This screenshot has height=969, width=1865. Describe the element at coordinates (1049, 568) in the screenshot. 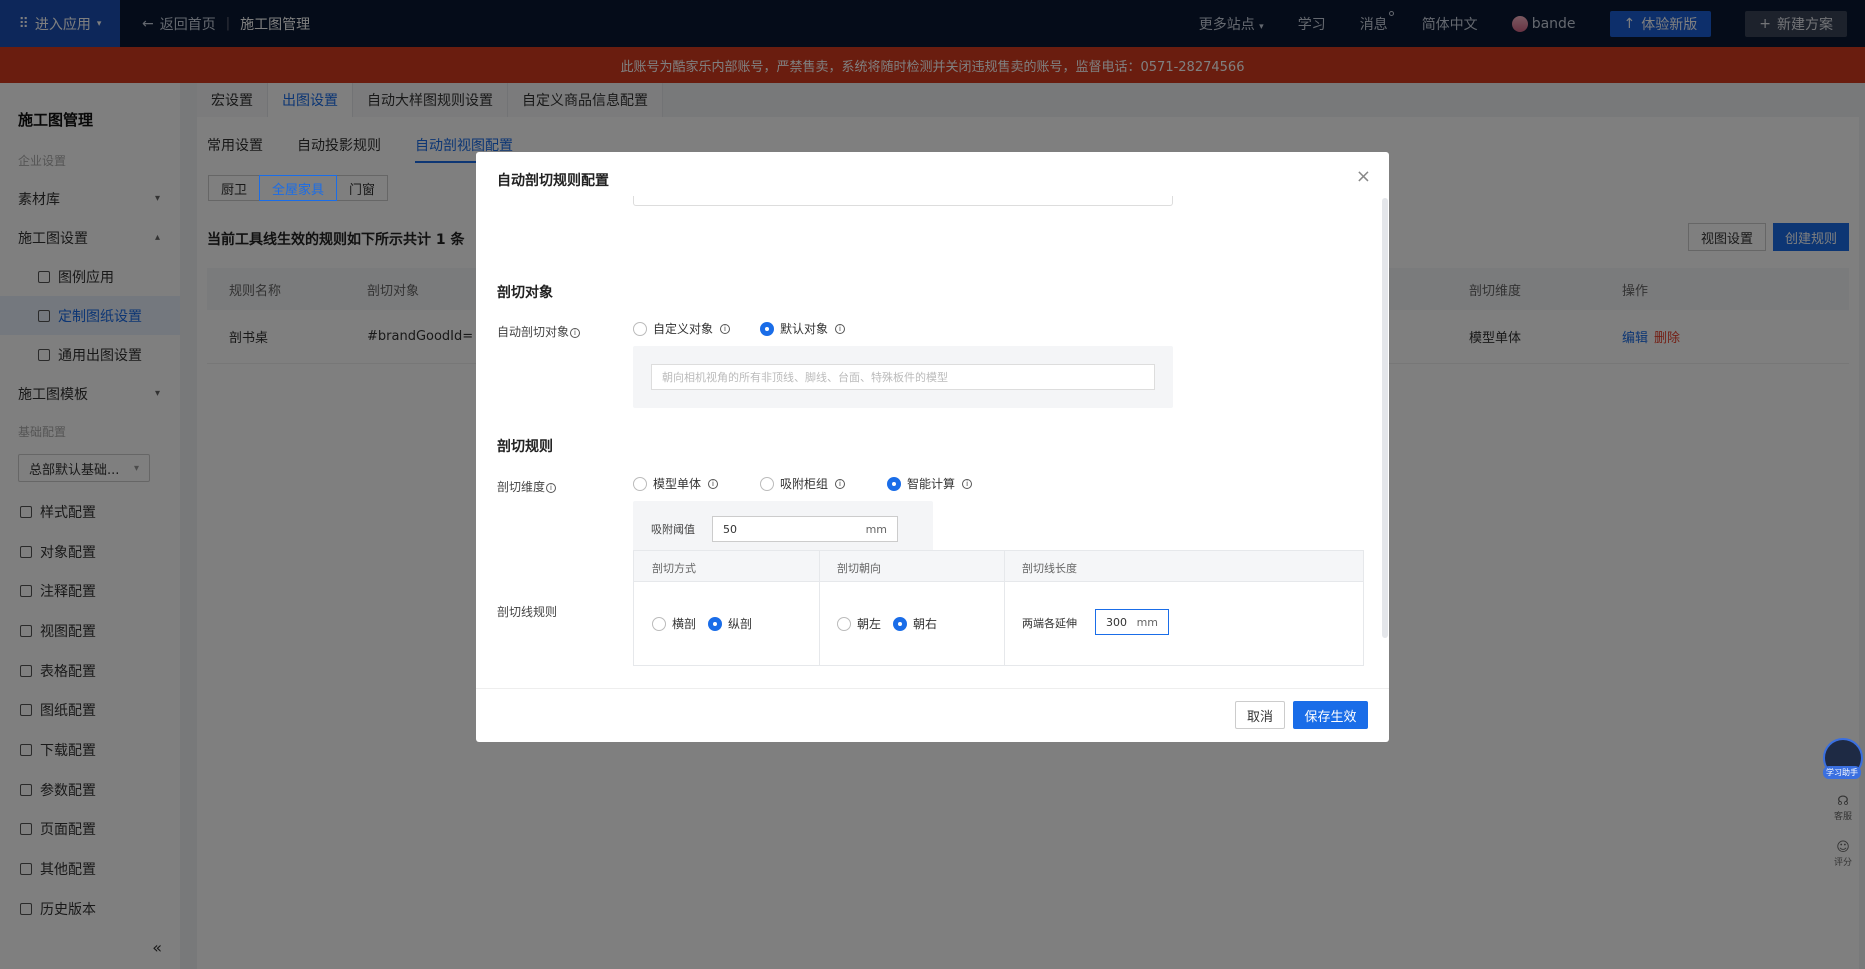

I see `th-line-length: 剖切线长度` at that location.